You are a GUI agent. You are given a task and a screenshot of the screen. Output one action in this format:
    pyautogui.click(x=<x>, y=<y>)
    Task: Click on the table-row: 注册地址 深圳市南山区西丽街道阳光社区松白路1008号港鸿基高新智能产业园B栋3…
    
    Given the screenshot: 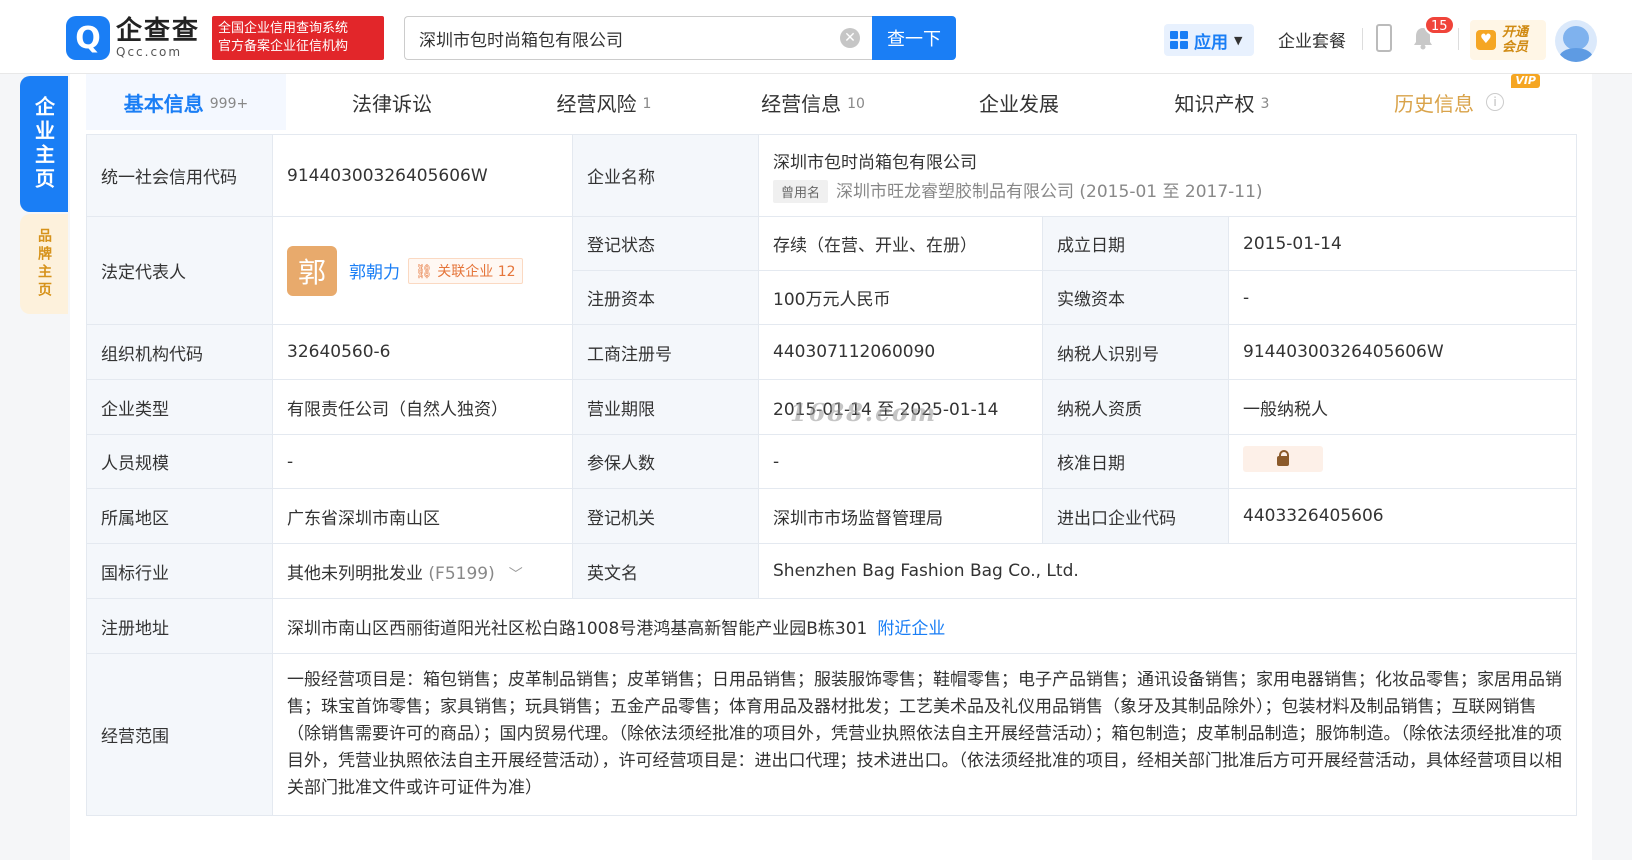 What is the action you would take?
    pyautogui.click(x=832, y=626)
    